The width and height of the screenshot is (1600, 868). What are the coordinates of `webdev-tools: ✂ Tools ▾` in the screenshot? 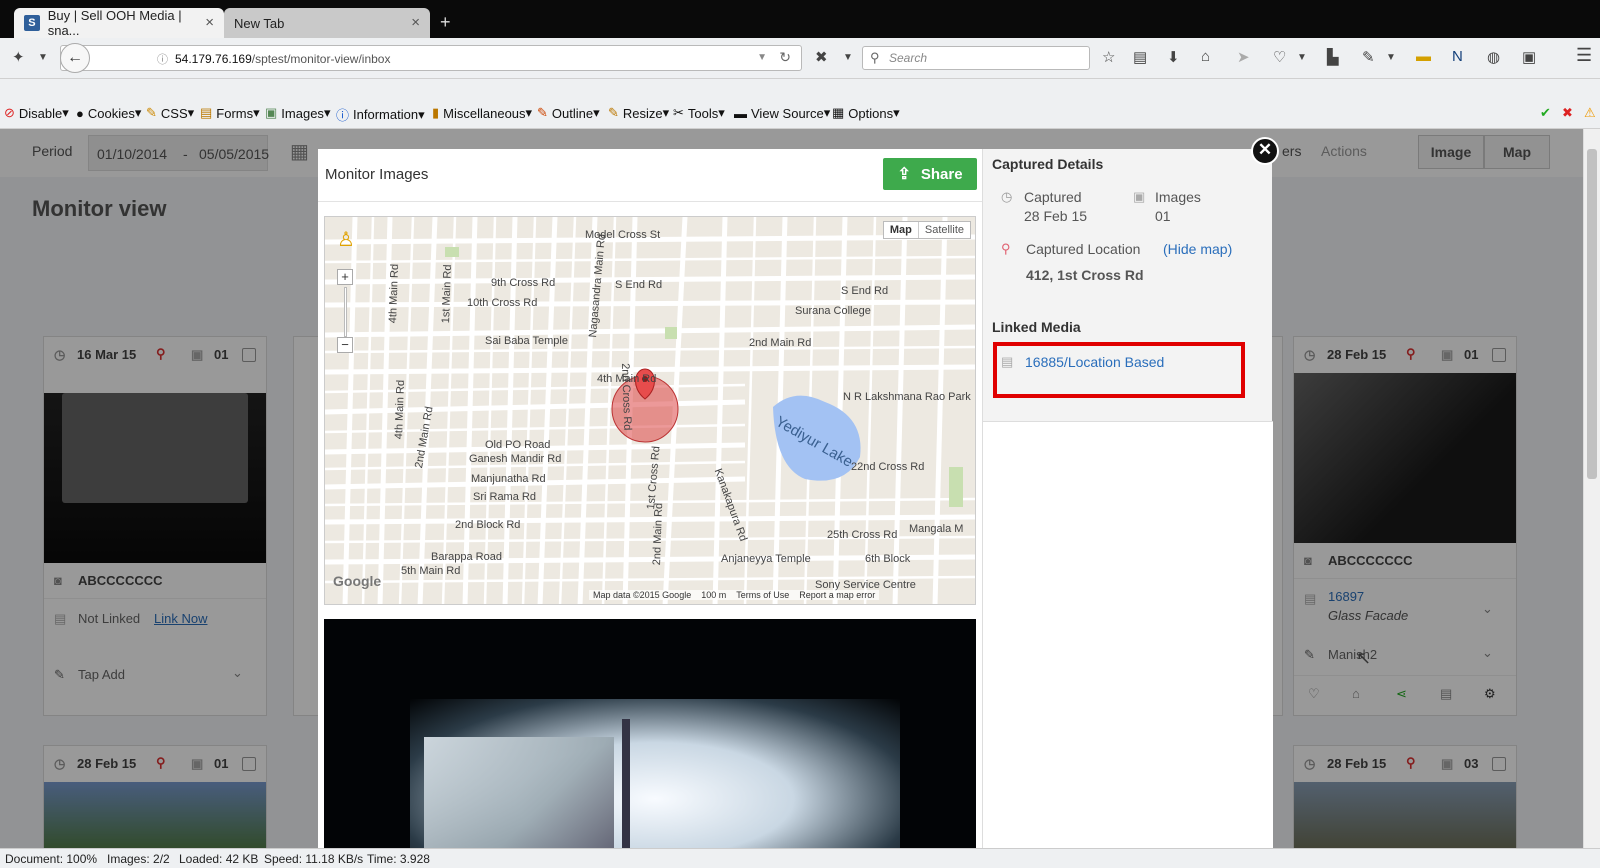 It's located at (699, 113).